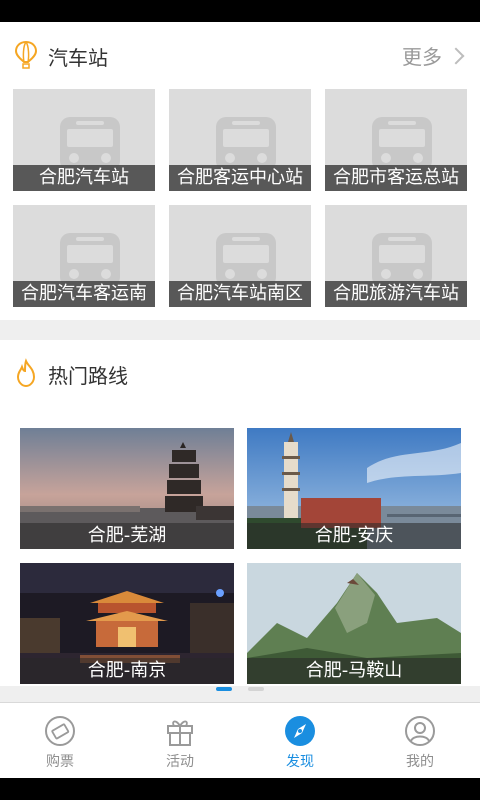  Describe the element at coordinates (422, 57) in the screenshot. I see `more-label: 更多` at that location.